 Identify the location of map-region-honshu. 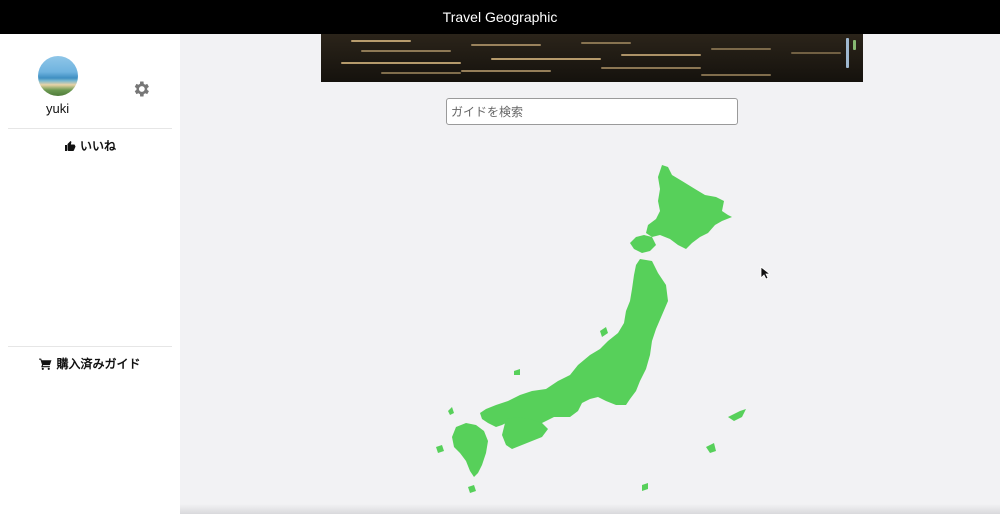
(574, 343).